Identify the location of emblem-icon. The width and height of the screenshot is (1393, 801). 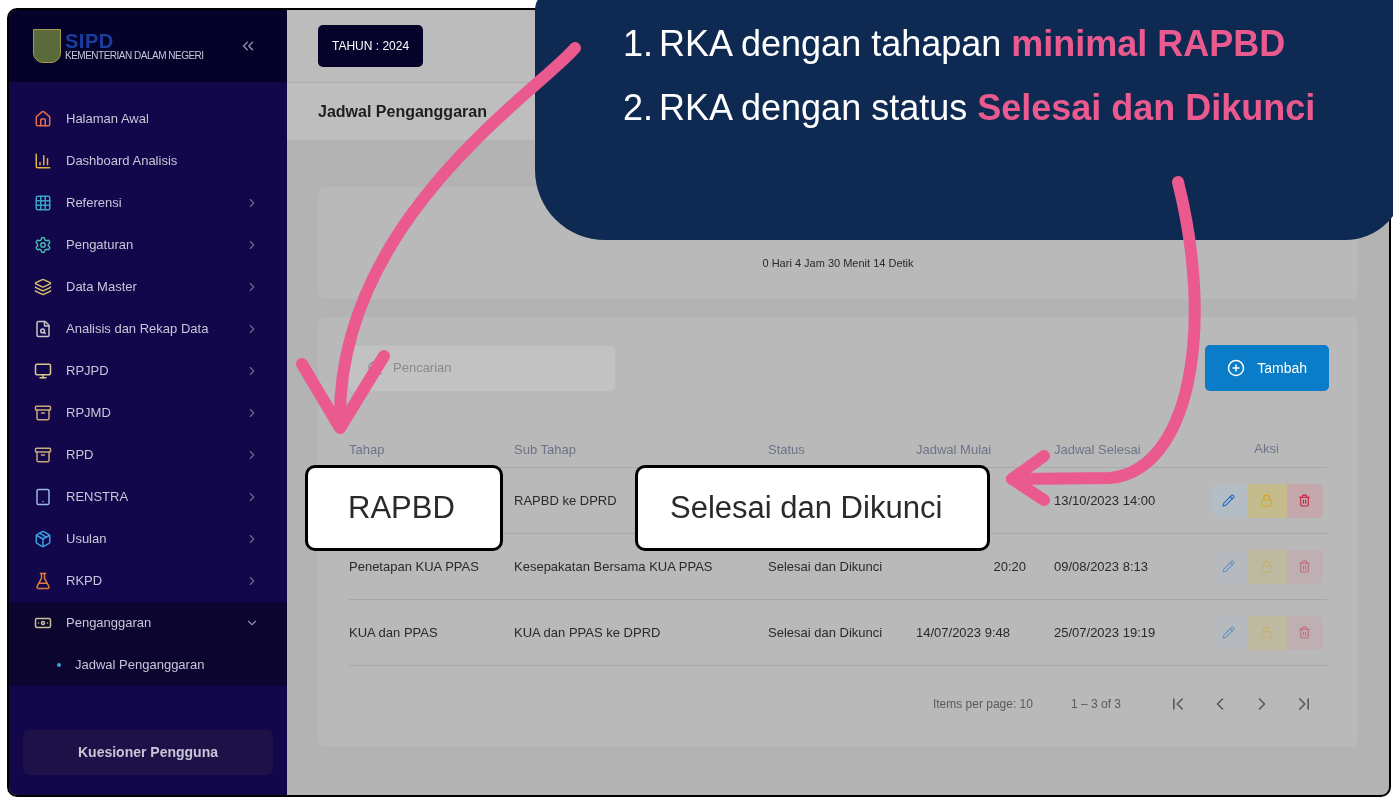
(47, 46).